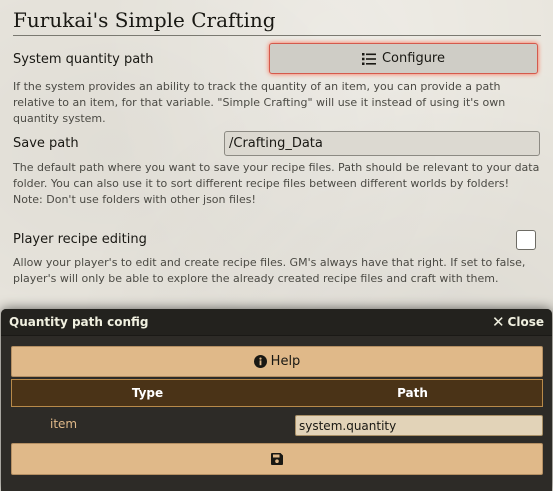 This screenshot has width=553, height=491. Describe the element at coordinates (46, 143) in the screenshot. I see `save-path-label: Save path` at that location.